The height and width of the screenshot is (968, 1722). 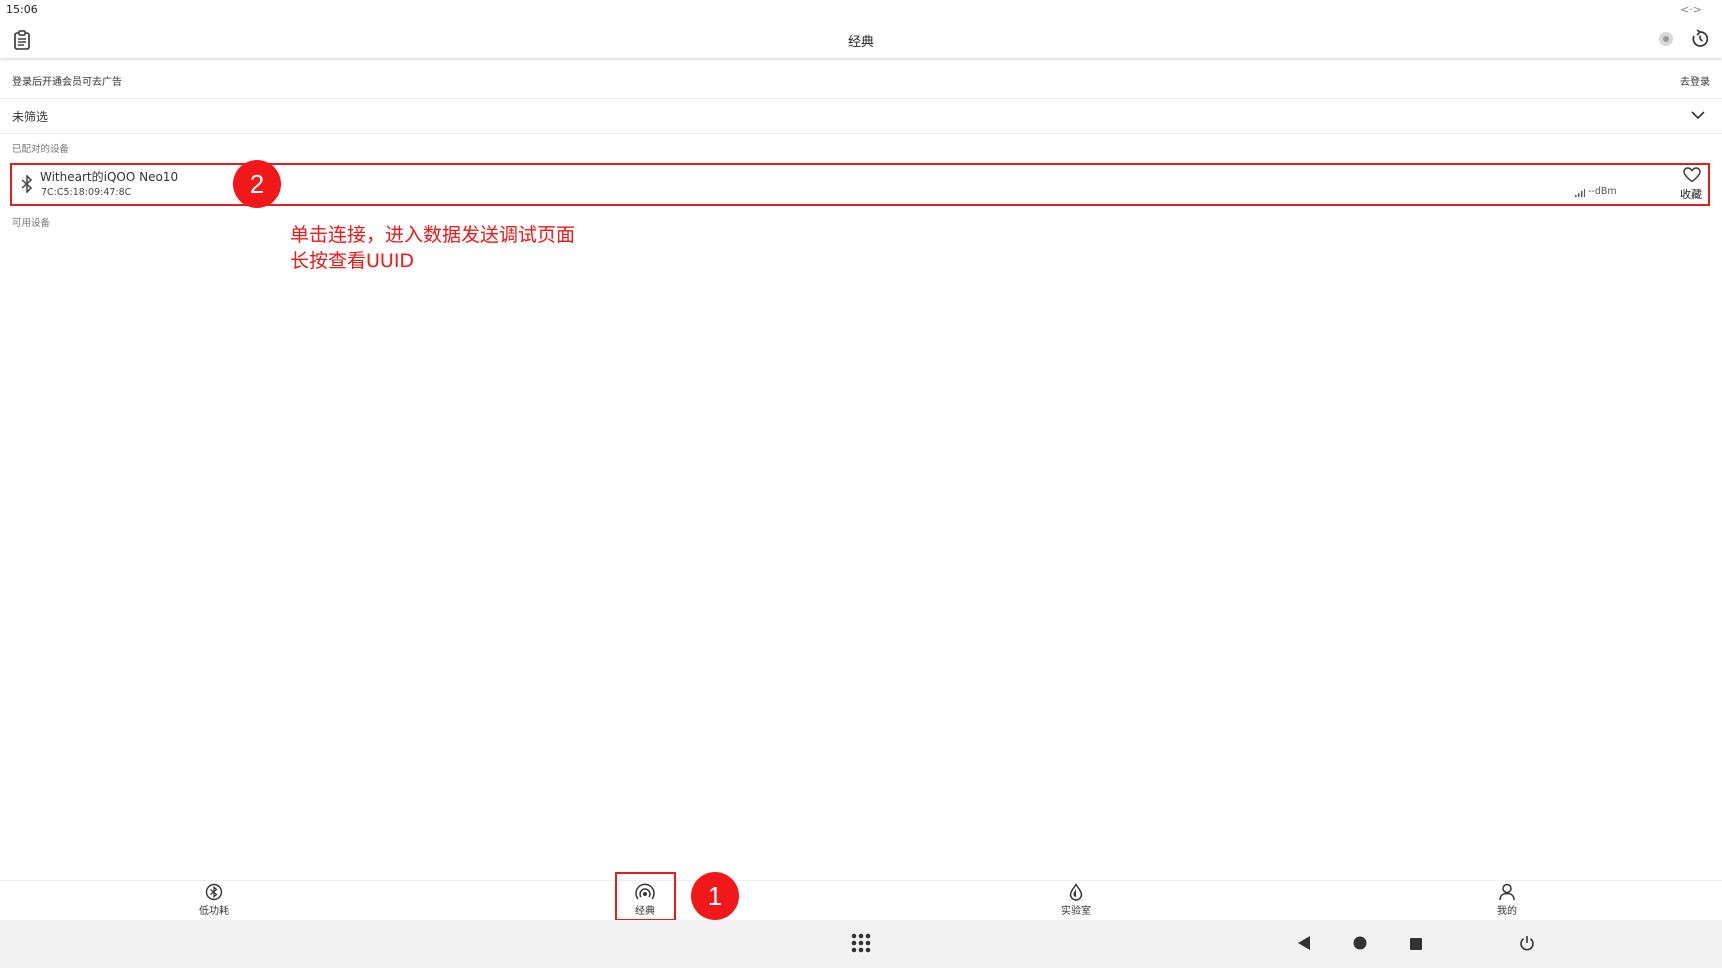 What do you see at coordinates (861, 900) in the screenshot?
I see `bottom-navigation` at bounding box center [861, 900].